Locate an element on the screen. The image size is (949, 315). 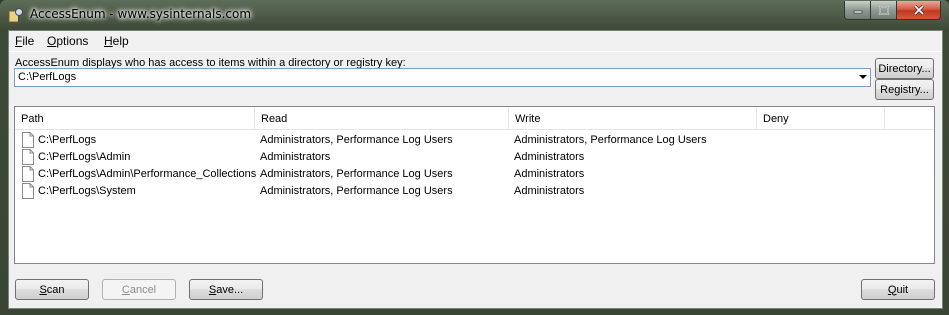
cell-path: C:\PerfLogs\System is located at coordinates (87, 191).